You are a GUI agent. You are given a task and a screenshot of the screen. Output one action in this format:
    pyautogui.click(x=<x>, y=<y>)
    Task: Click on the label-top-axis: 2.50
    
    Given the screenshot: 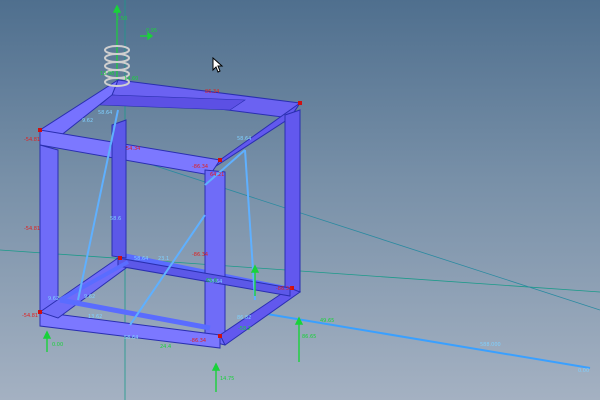 What is the action you would take?
    pyautogui.click(x=121, y=19)
    